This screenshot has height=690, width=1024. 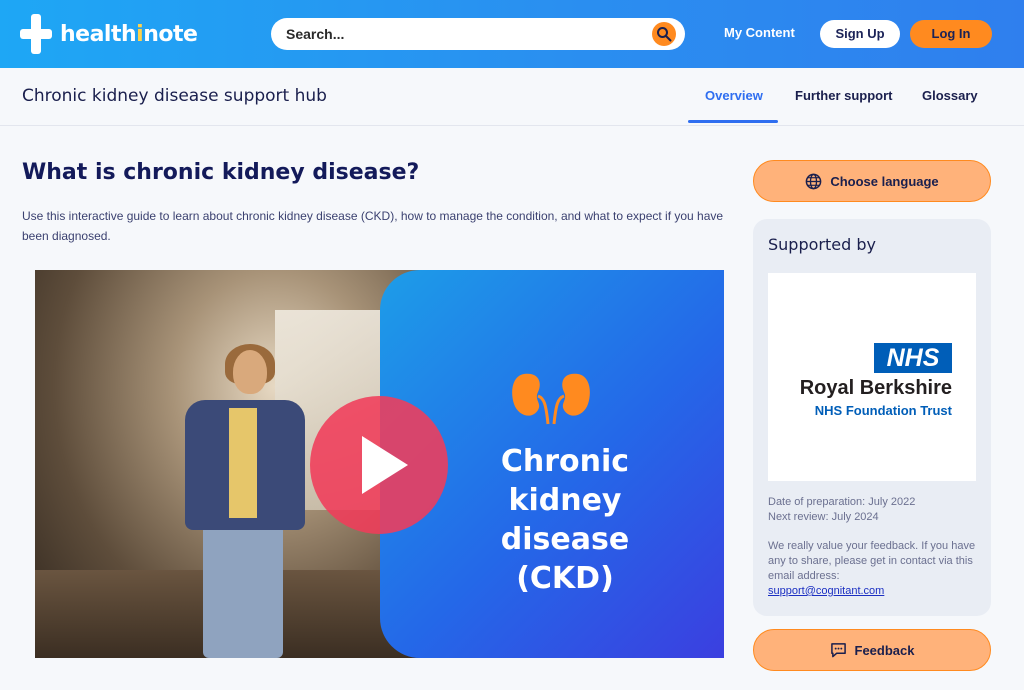 I want to click on my-content-link: My Content, so click(x=759, y=32).